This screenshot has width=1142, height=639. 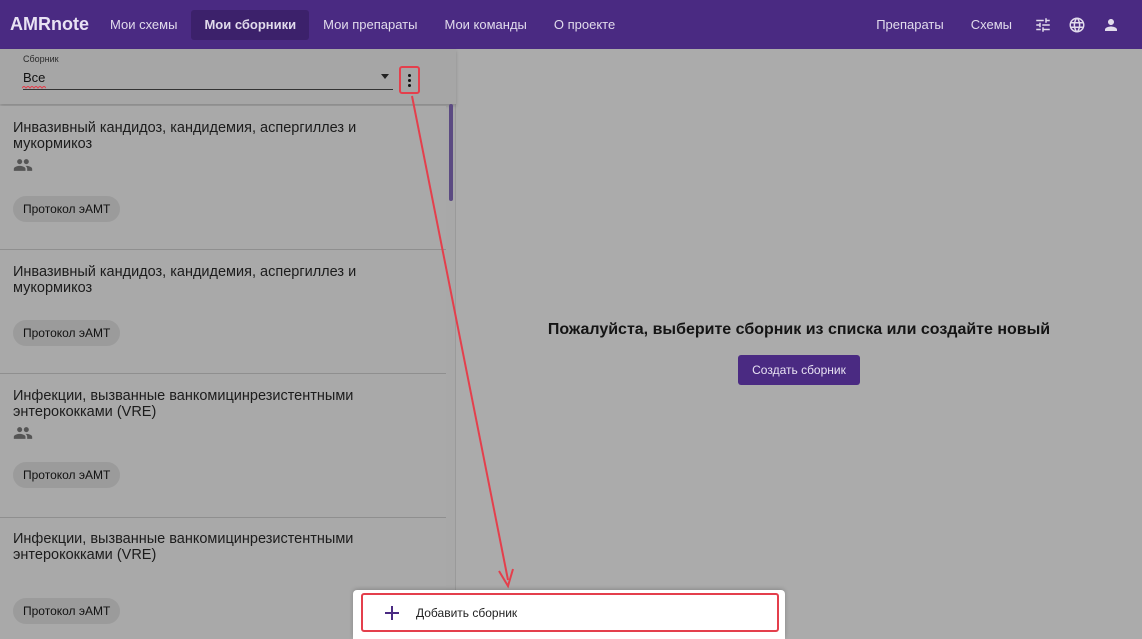 What do you see at coordinates (1077, 25) in the screenshot?
I see `globe-icon` at bounding box center [1077, 25].